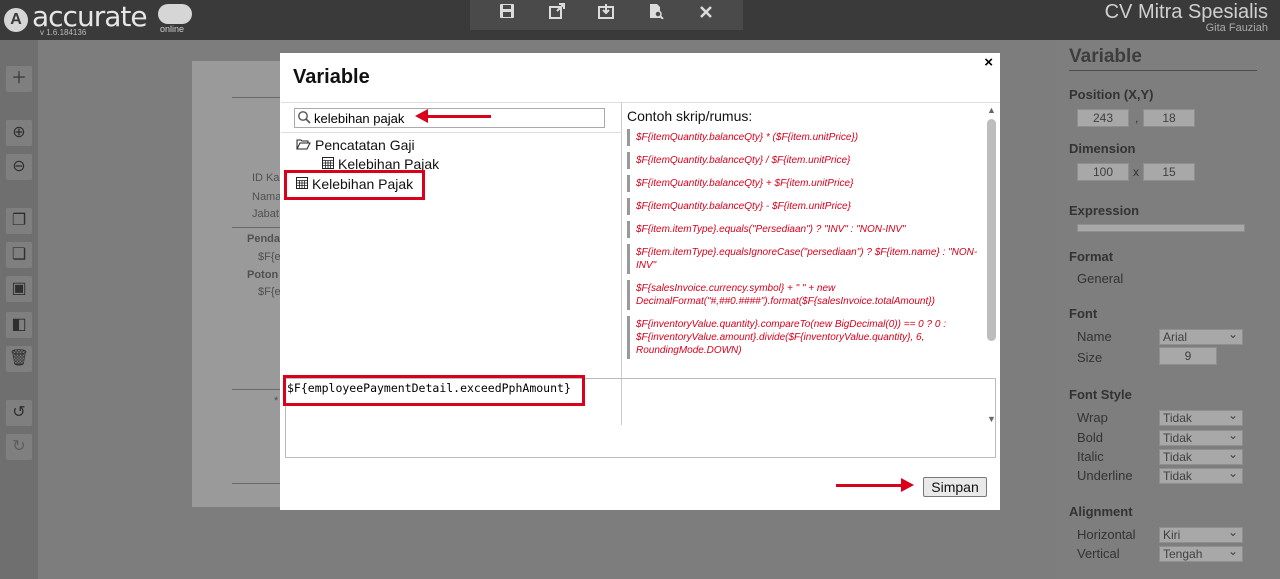 The width and height of the screenshot is (1280, 579). What do you see at coordinates (263, 275) in the screenshot?
I see `canvas-label: Poton` at bounding box center [263, 275].